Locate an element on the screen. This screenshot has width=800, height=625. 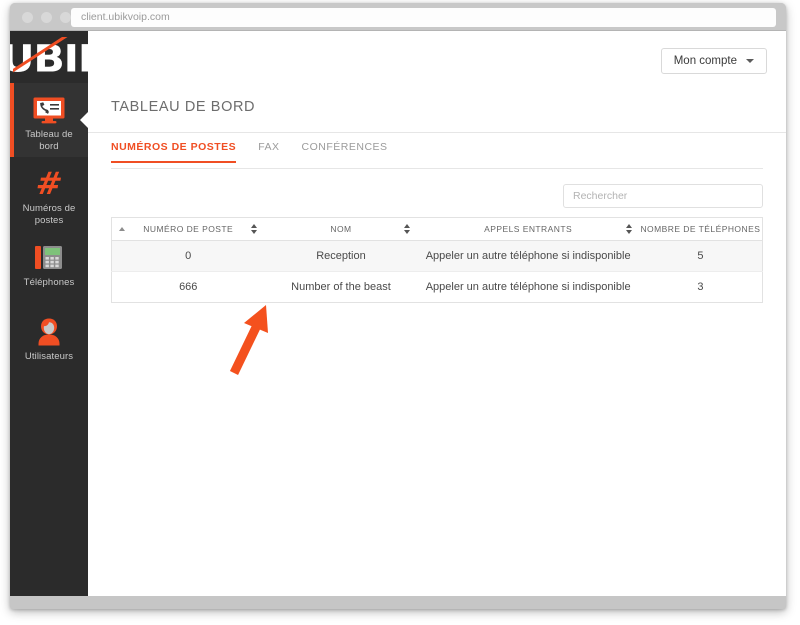
title-divider is located at coordinates (437, 132).